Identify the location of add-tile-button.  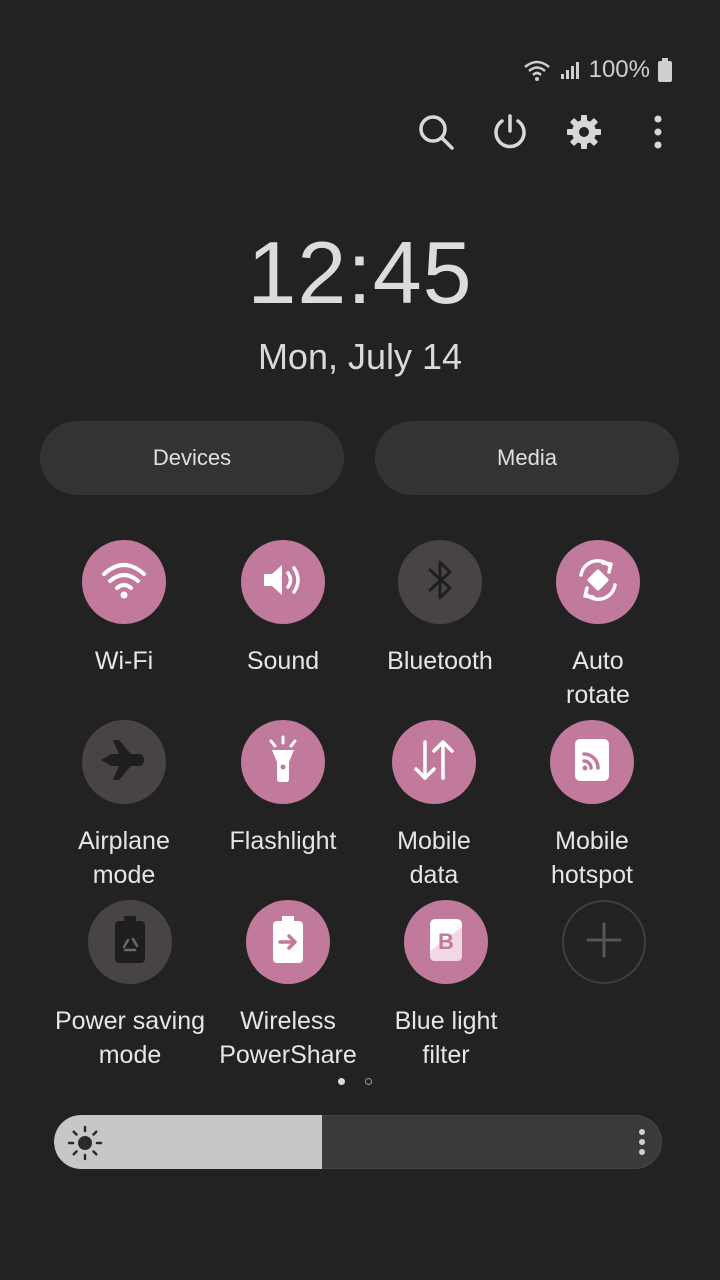
(604, 942).